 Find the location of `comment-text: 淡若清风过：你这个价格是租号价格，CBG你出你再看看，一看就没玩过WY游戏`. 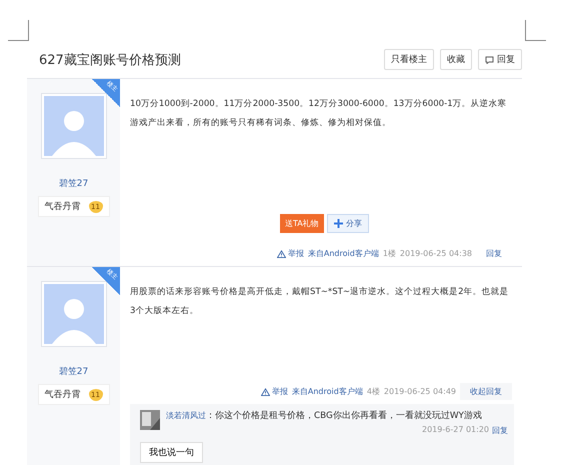

comment-text: 淡若清风过：你这个价格是租号价格，CBG你出你再看看，一看就没玩过WY游戏 is located at coordinates (324, 416).